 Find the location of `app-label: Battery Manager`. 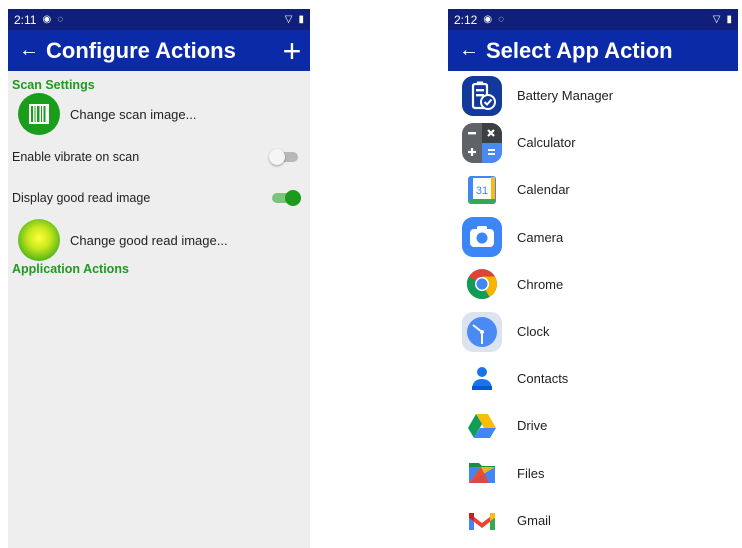

app-label: Battery Manager is located at coordinates (565, 96).